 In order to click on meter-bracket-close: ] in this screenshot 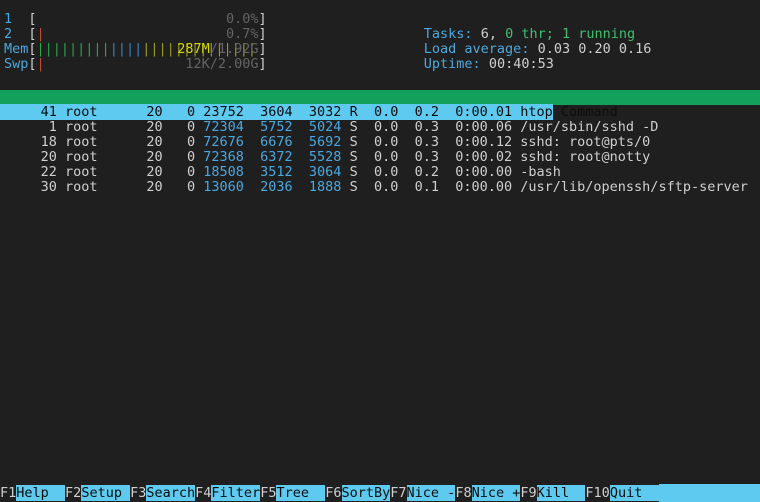, I will do `click(262, 34)`.